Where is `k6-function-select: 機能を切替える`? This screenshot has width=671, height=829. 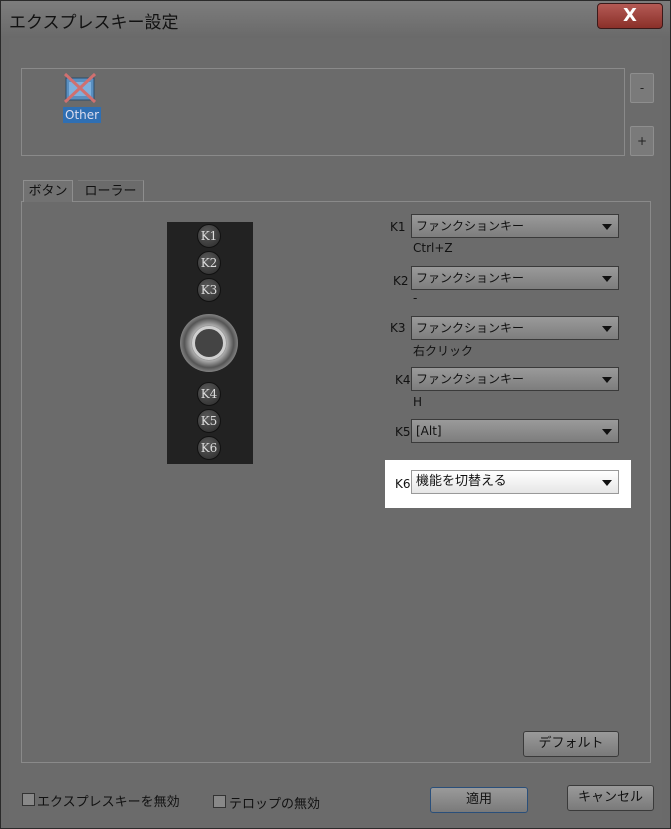
k6-function-select: 機能を切替える is located at coordinates (515, 482).